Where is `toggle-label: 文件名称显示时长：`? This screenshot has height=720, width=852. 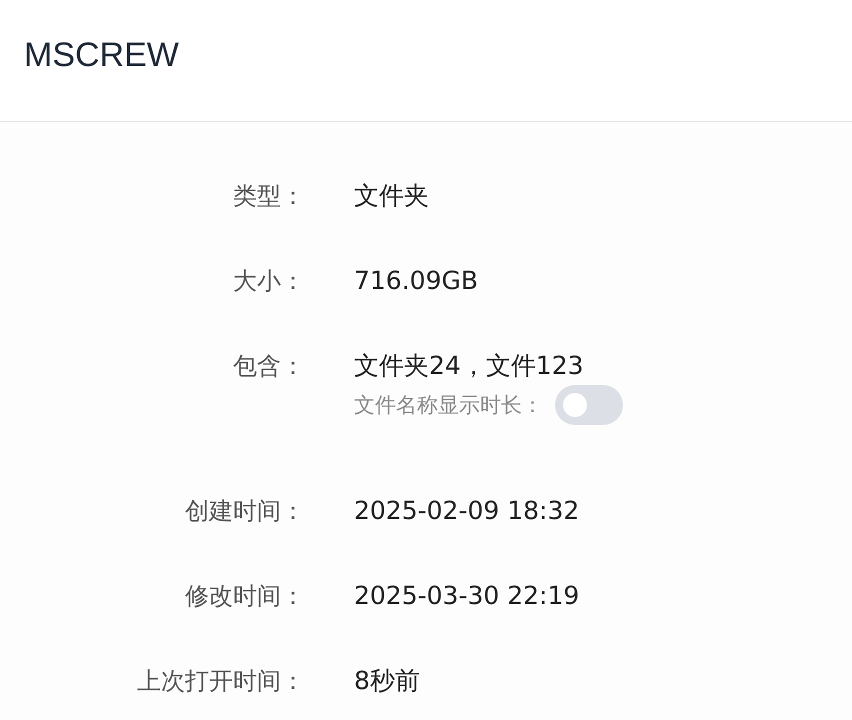 toggle-label: 文件名称显示时长： is located at coordinates (448, 405).